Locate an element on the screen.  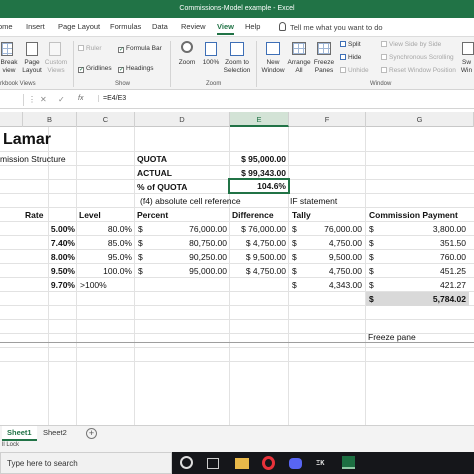
actual-value: $ 99,343.00 is located at coordinates (258, 173).